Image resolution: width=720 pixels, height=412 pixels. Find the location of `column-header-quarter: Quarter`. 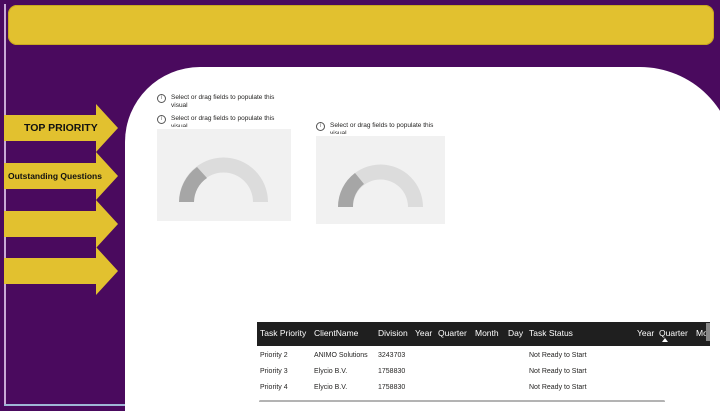

column-header-quarter: Quarter is located at coordinates (452, 333).